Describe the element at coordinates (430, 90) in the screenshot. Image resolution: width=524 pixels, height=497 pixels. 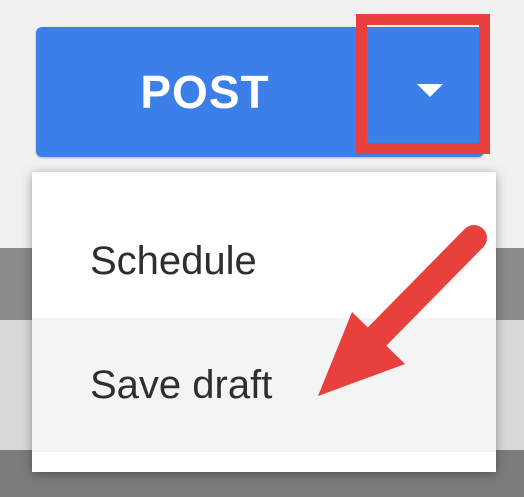
I see `caret-down-icon` at that location.